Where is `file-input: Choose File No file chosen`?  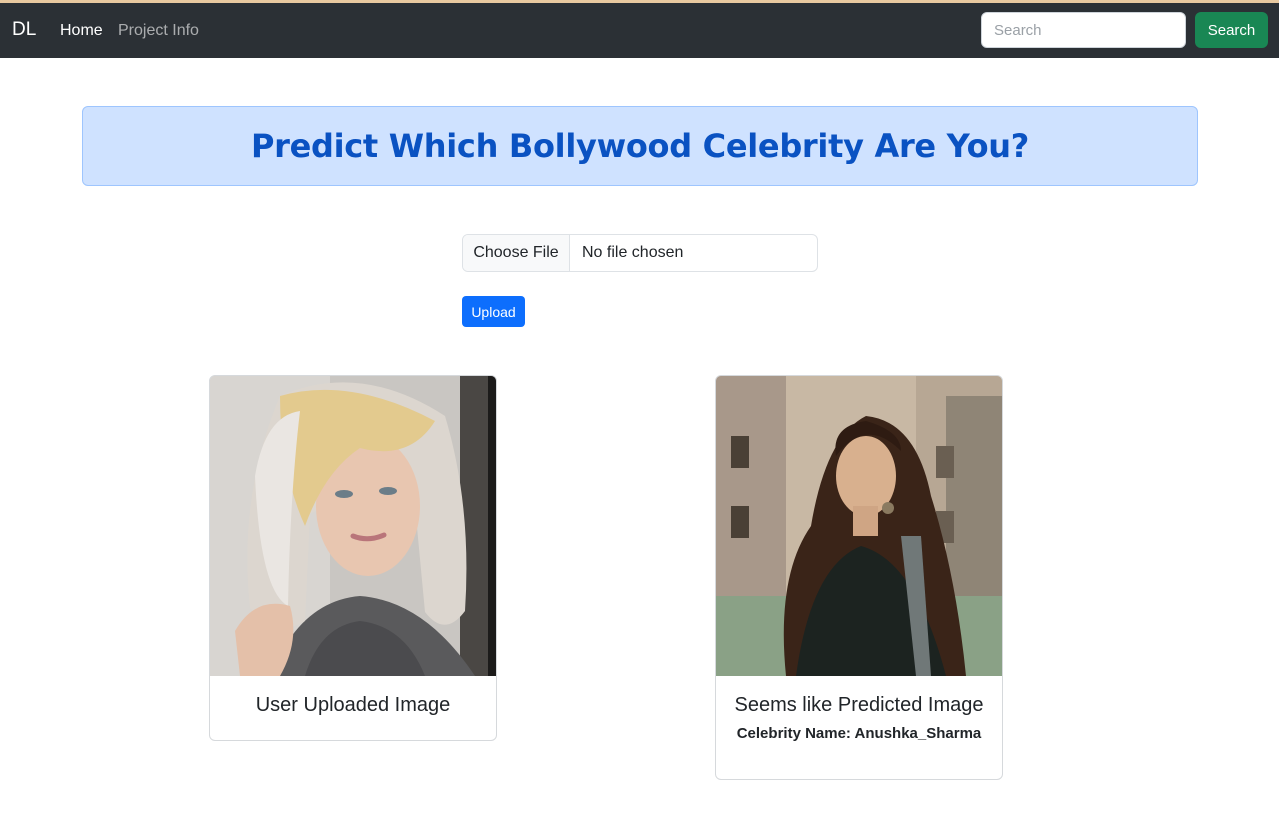
file-input: Choose File No file chosen is located at coordinates (640, 253).